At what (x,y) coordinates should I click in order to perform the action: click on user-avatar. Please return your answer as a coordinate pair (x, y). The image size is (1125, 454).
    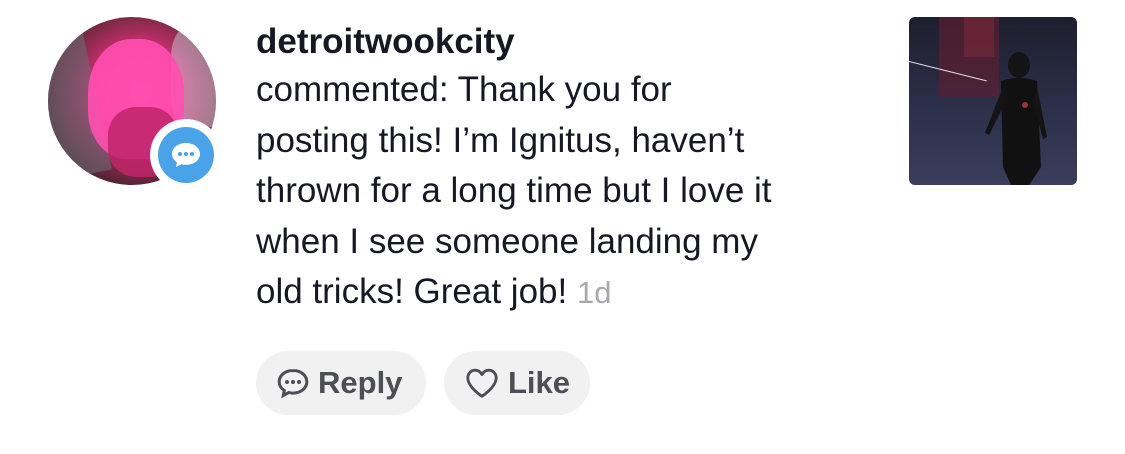
    Looking at the image, I should click on (135, 104).